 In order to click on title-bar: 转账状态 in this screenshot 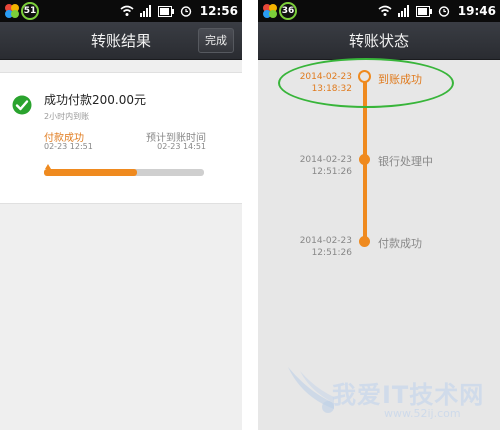, I will do `click(379, 41)`.